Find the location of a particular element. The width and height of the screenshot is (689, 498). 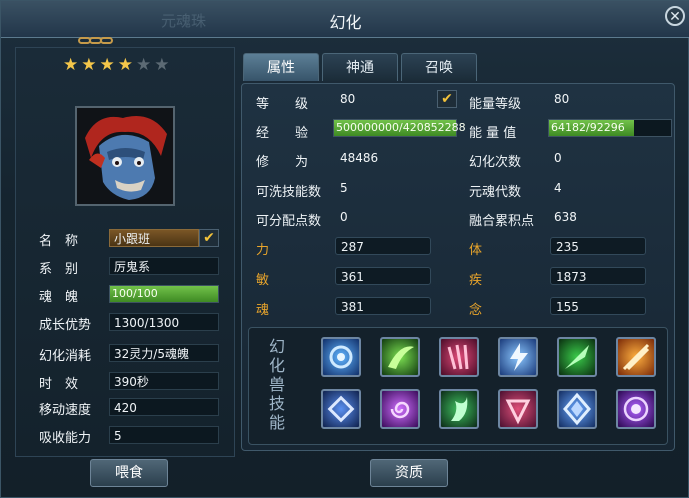

window-title: 幻化 is located at coordinates (345, 22).